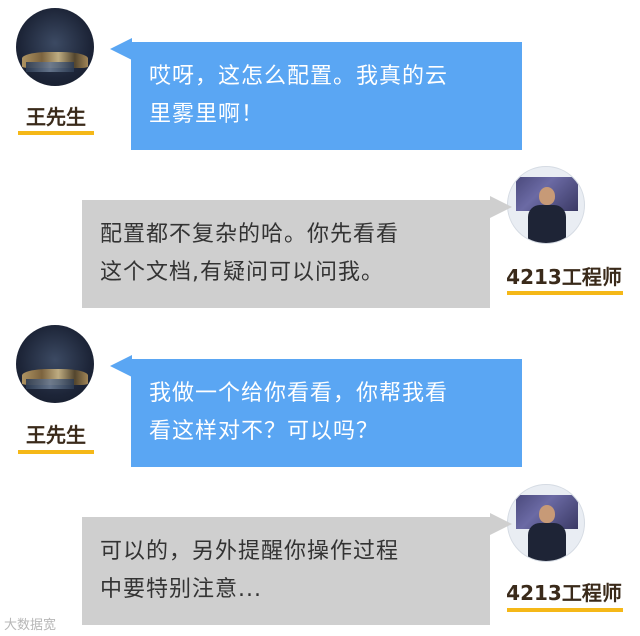 This screenshot has height=636, width=640. I want to click on message-bubble-3: 我做一个给你看看，你帮我看 看这样对不？可以吗？, so click(326, 413).